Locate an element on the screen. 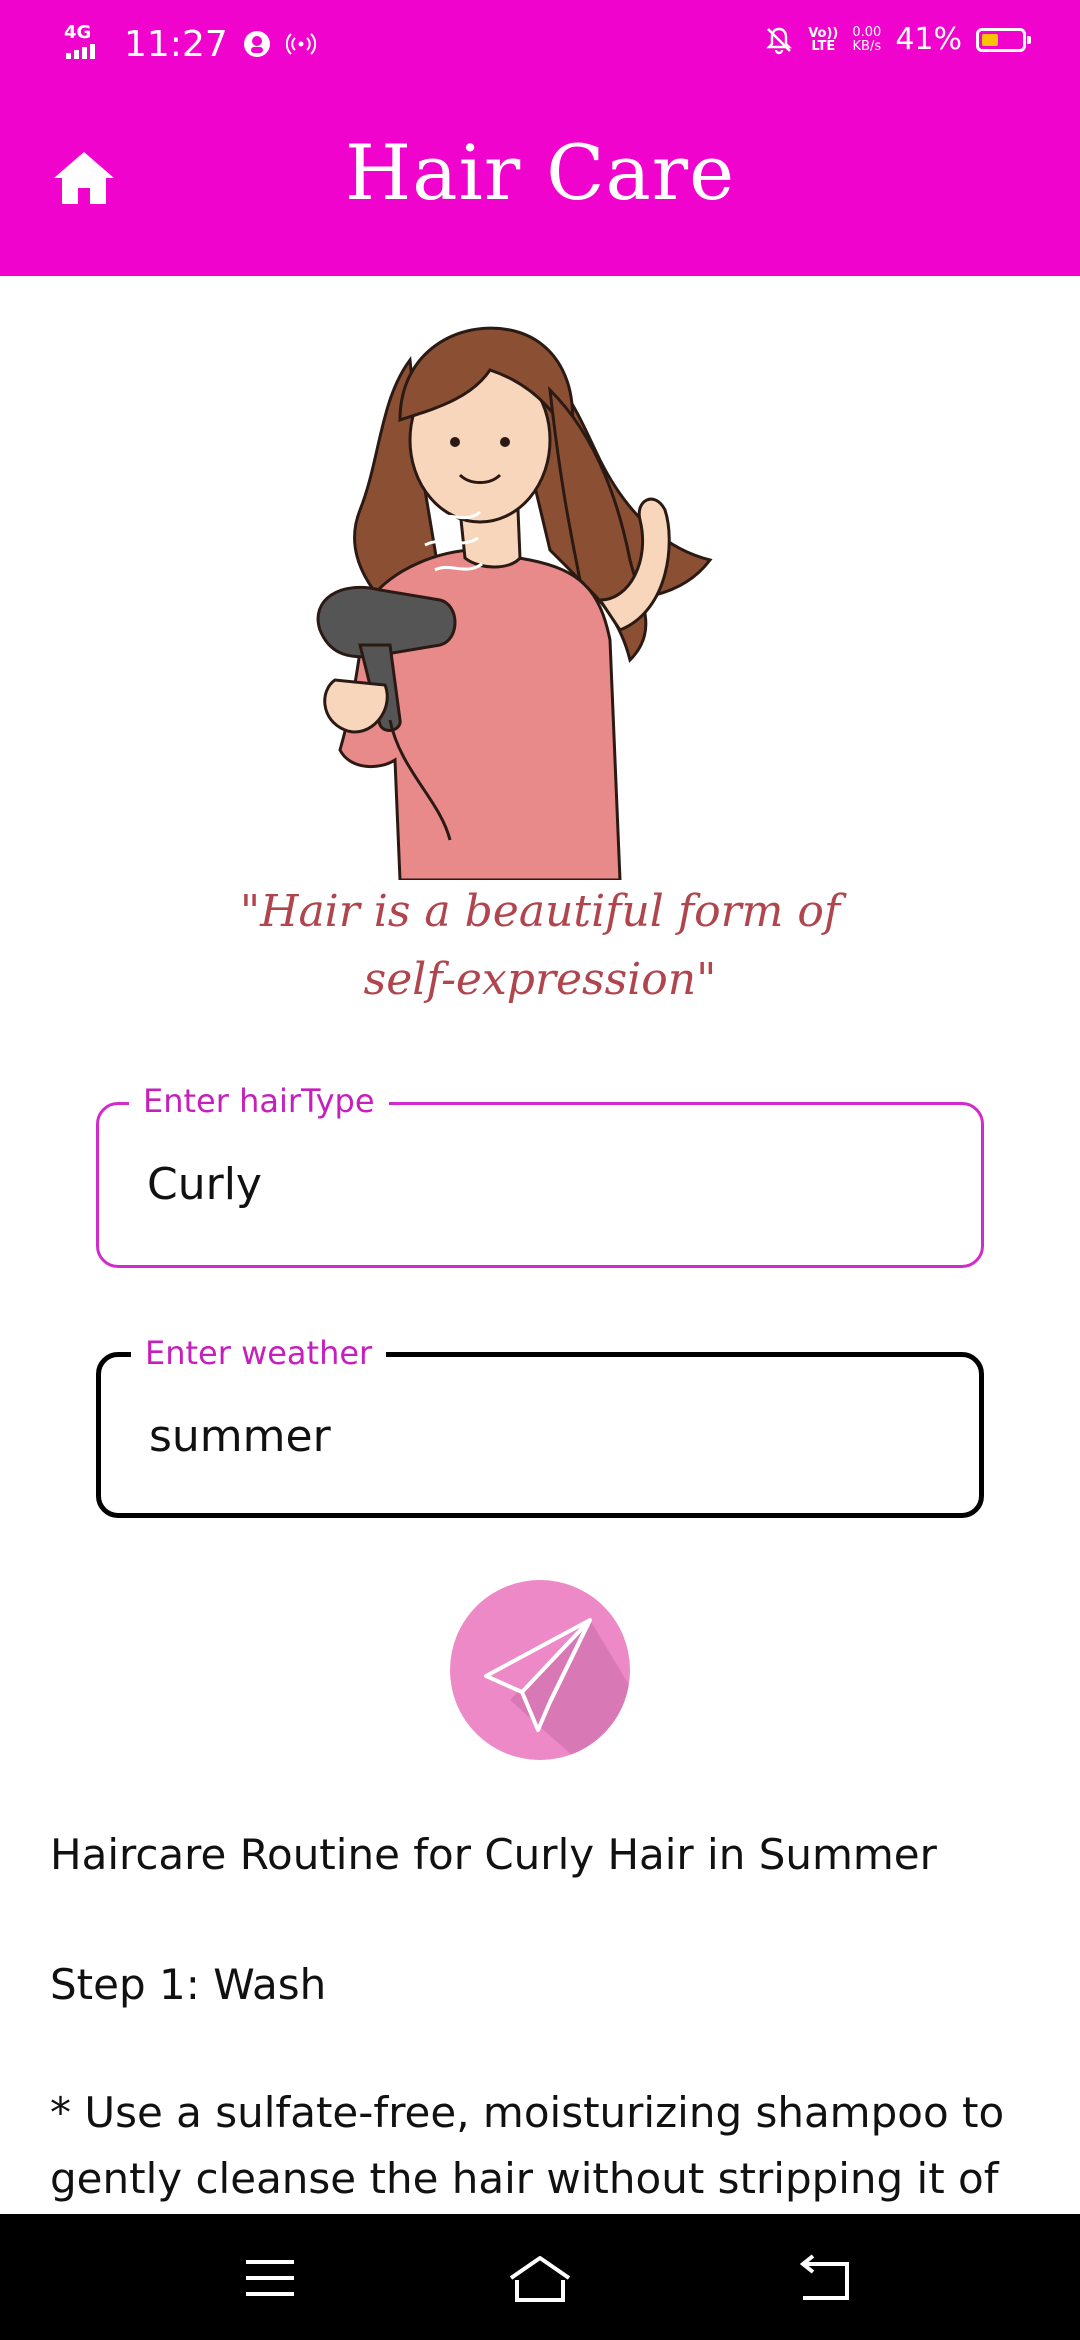  volte-top: Vo)) is located at coordinates (823, 33).